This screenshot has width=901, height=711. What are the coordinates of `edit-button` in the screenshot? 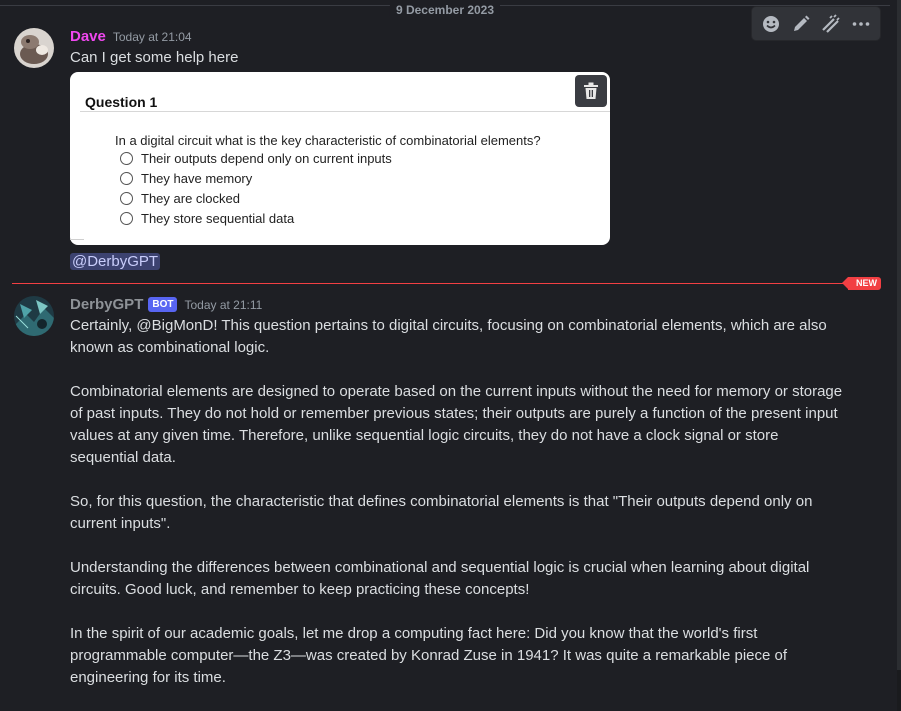 It's located at (801, 24).